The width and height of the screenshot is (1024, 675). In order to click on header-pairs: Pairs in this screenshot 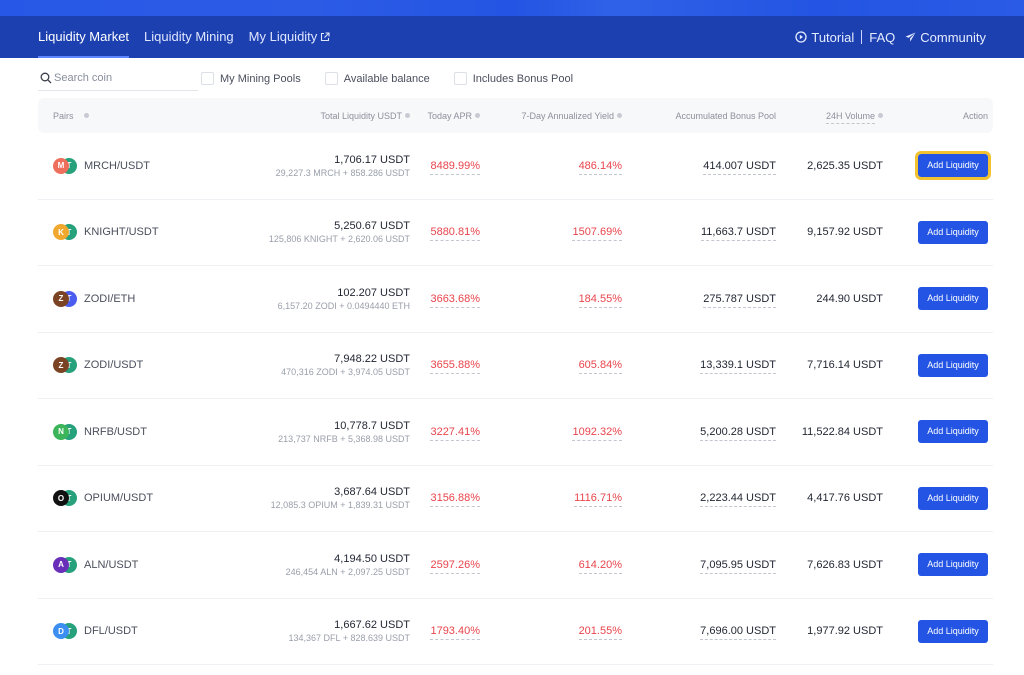, I will do `click(133, 116)`.